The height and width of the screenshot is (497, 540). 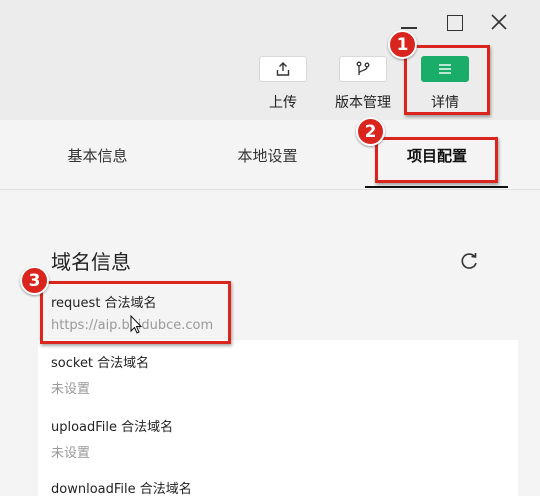 I want to click on version-button: 版本管理, so click(x=363, y=84).